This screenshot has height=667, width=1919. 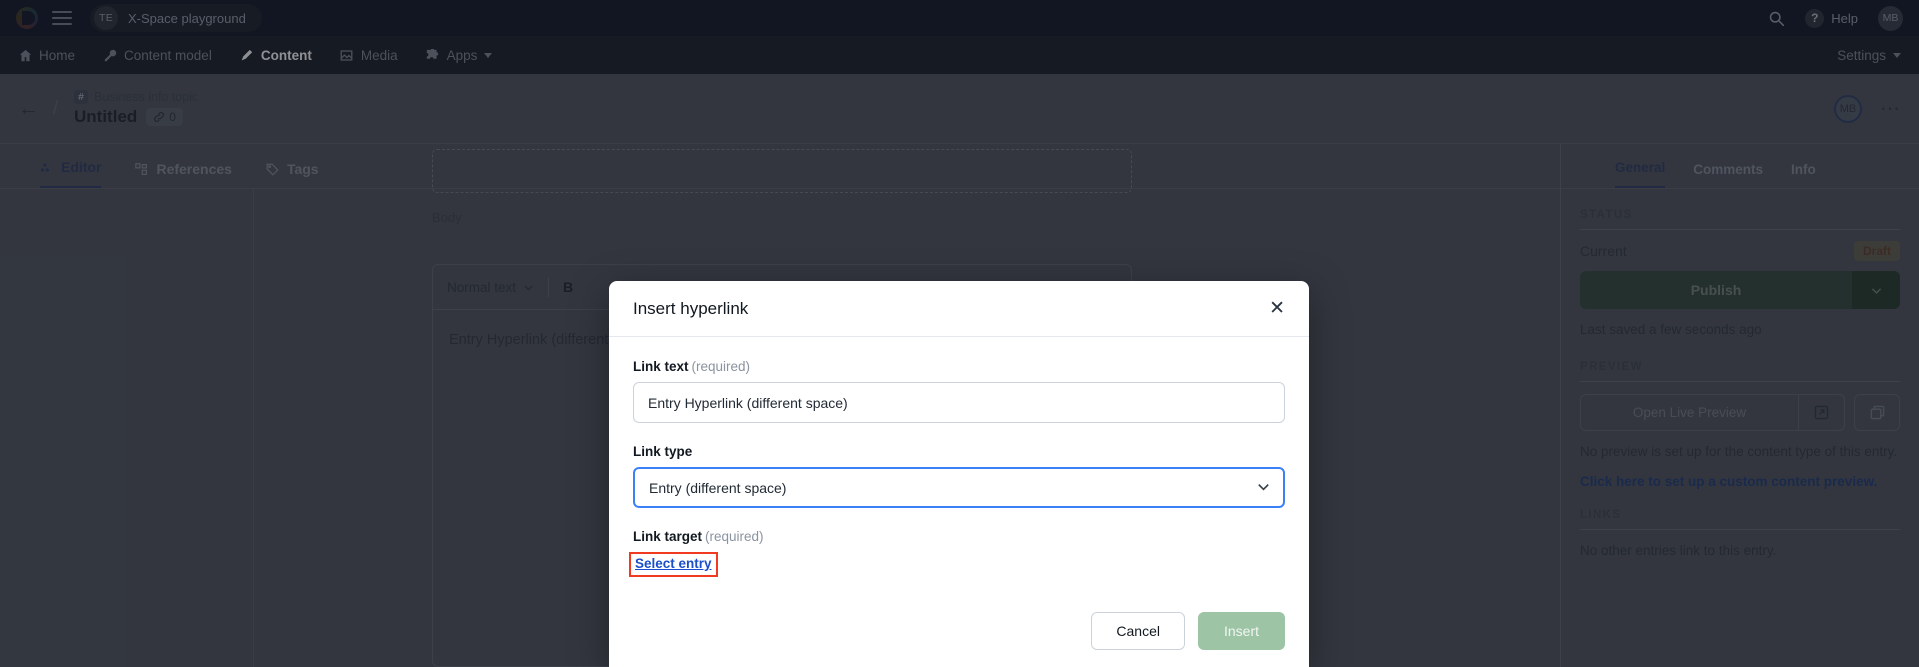 I want to click on link-text-label: Link text (required), so click(x=959, y=366).